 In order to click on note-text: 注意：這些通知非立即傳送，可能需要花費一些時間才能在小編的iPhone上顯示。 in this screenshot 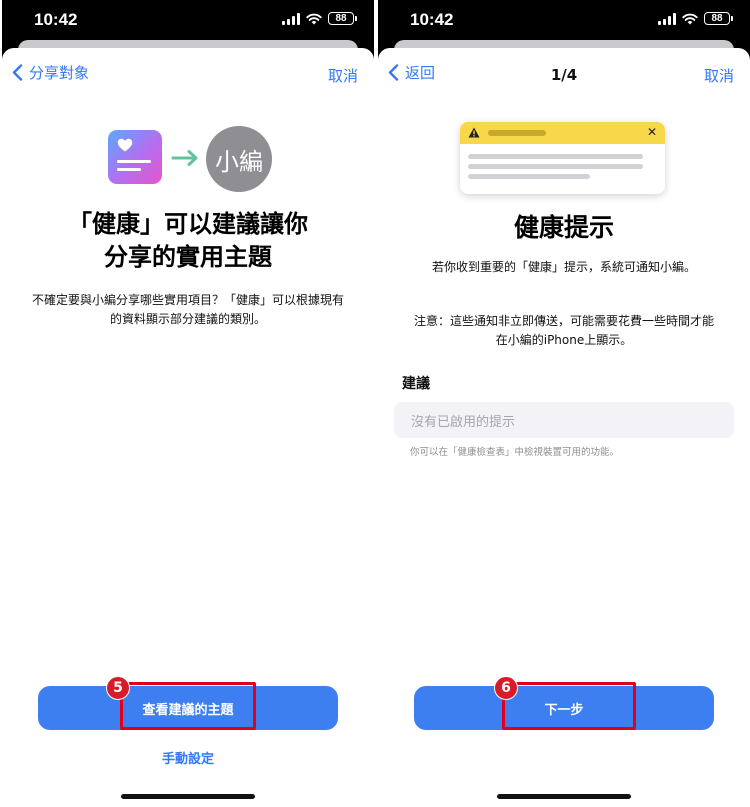, I will do `click(564, 330)`.